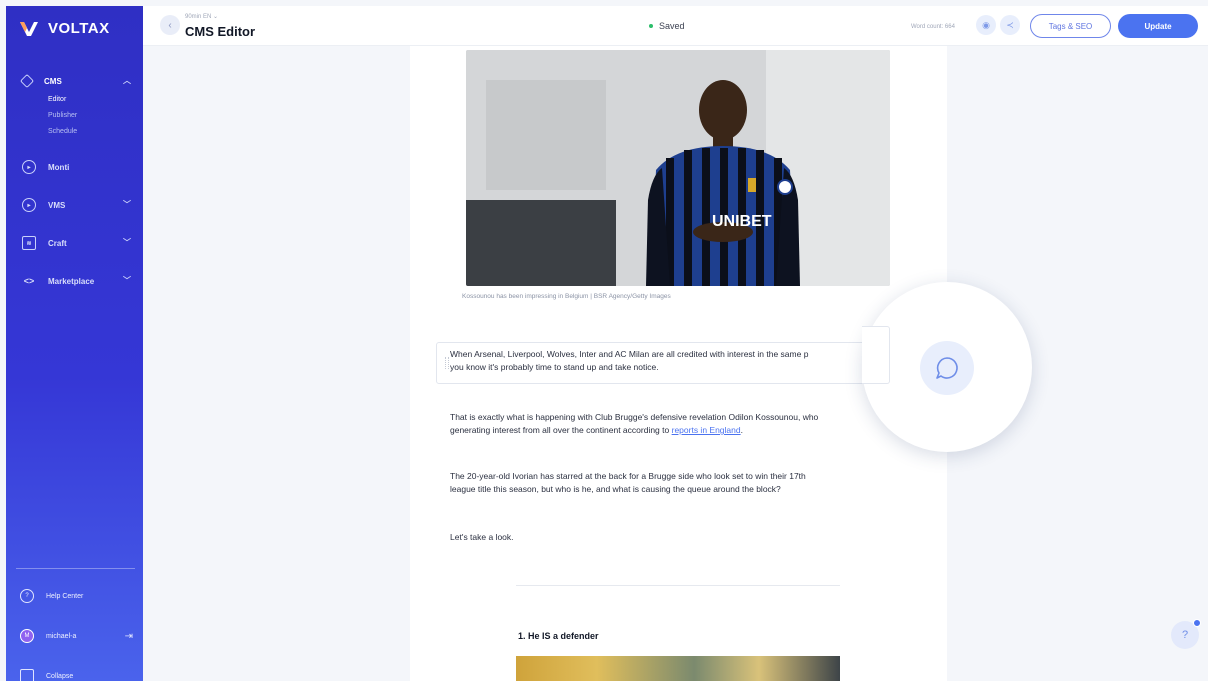 The height and width of the screenshot is (681, 1208). Describe the element at coordinates (678, 585) in the screenshot. I see `section-divider` at that location.